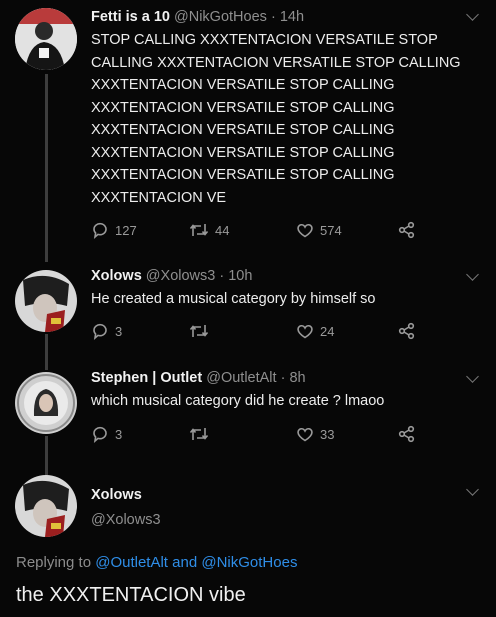  What do you see at coordinates (297, 378) in the screenshot?
I see `timestamp: 8h` at bounding box center [297, 378].